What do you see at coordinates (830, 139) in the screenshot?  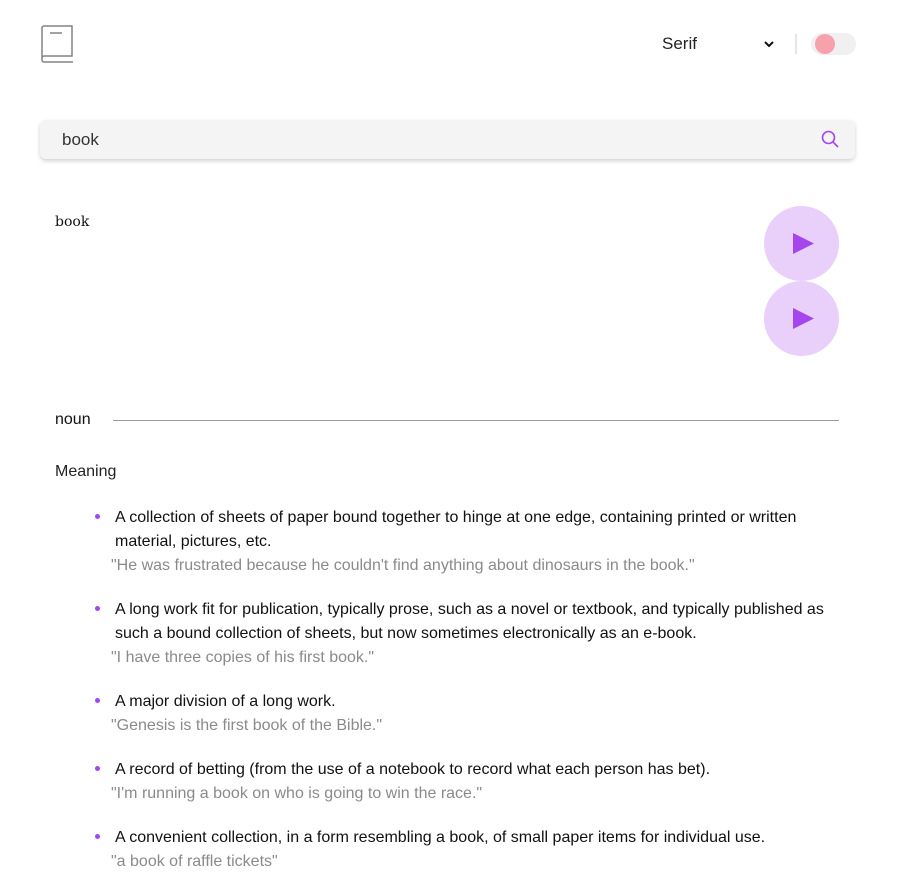 I see `search-icon` at bounding box center [830, 139].